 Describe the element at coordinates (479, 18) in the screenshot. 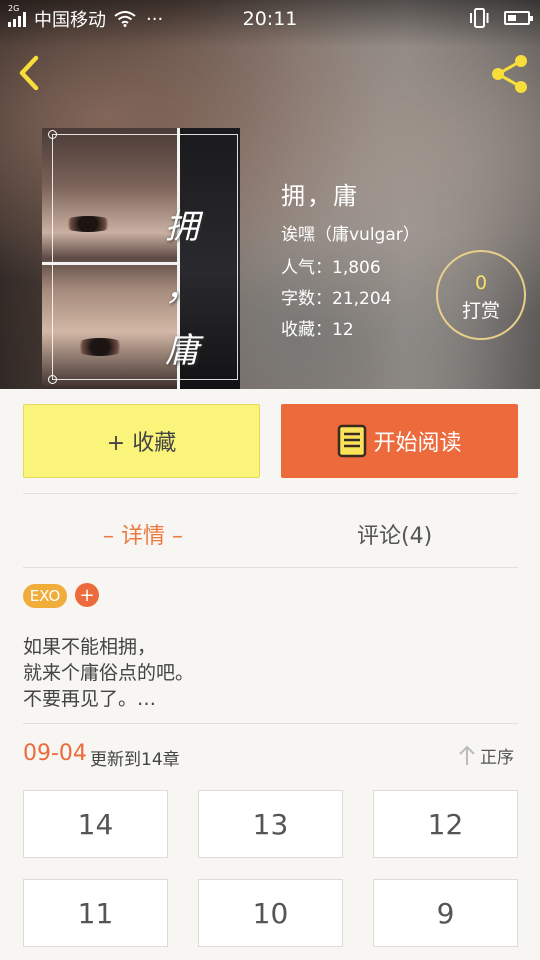

I see `vibrate-icon` at that location.